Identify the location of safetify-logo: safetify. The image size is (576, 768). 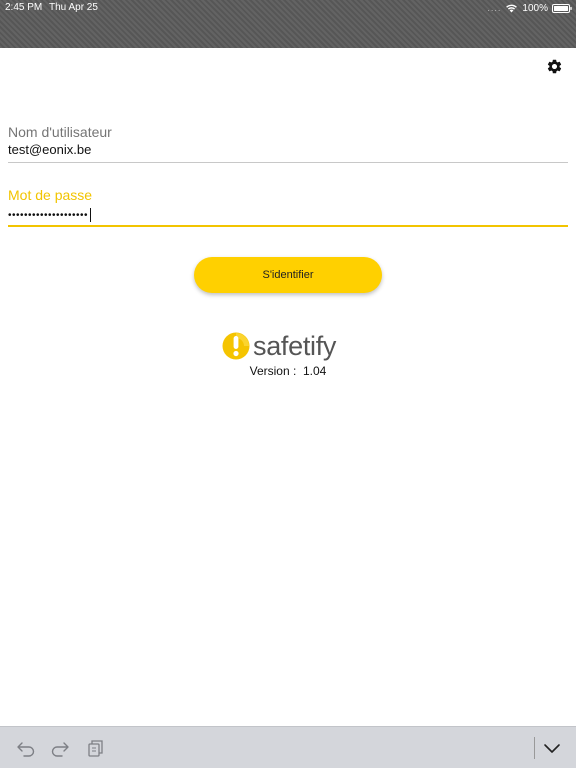
(285, 346).